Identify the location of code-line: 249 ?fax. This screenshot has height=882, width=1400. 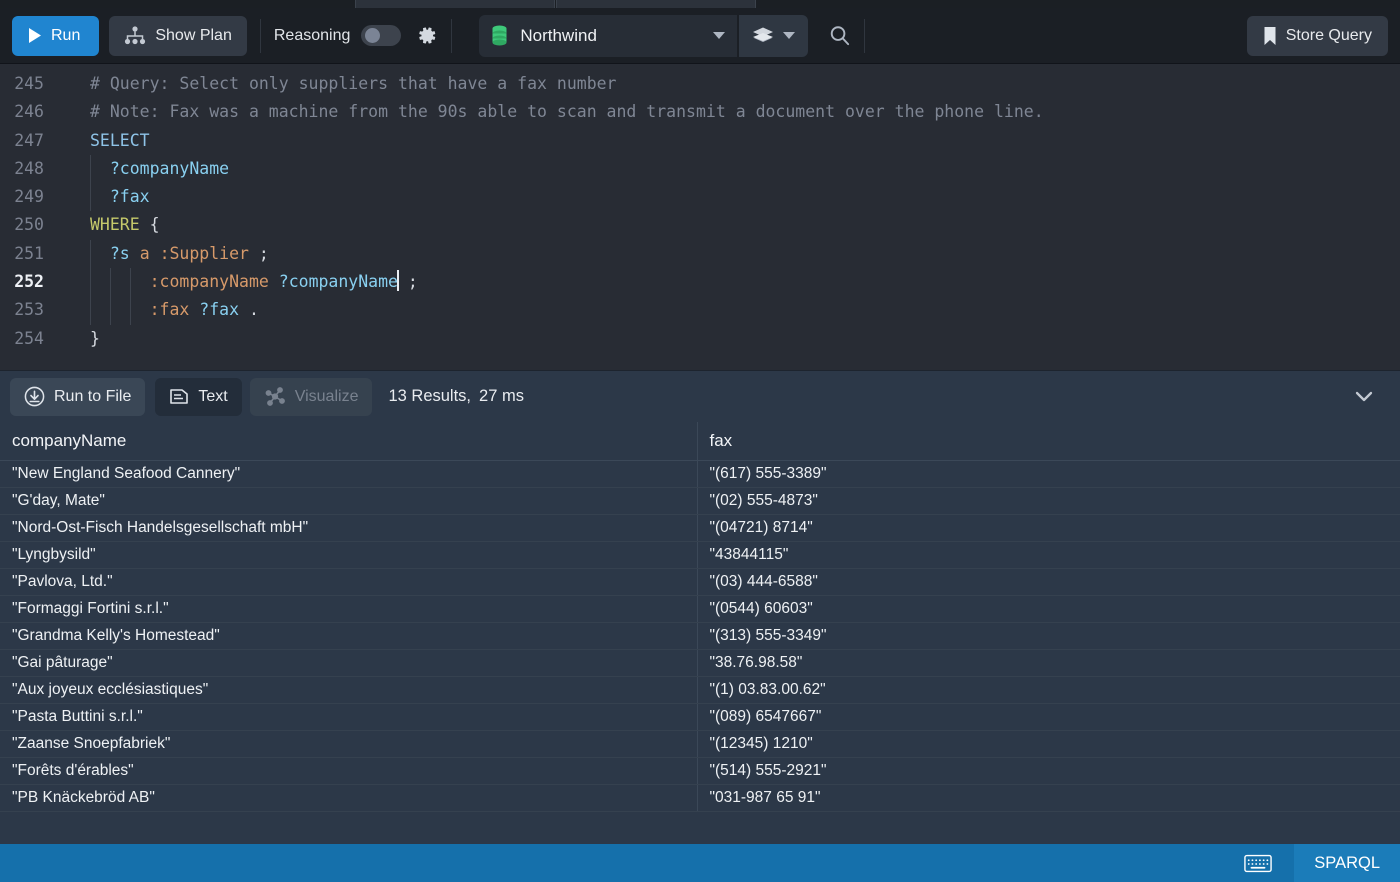
(700, 197).